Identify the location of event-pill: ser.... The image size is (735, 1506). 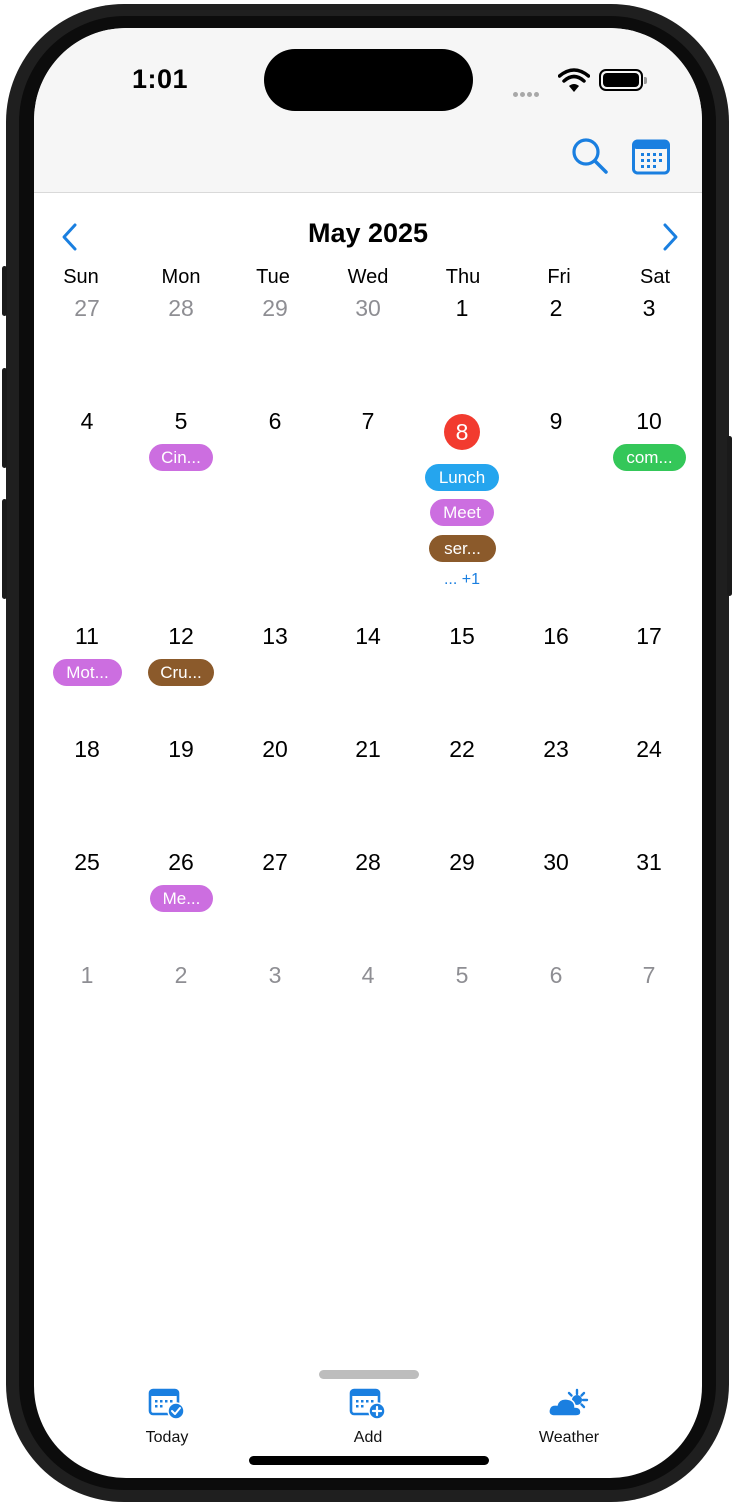
(462, 548).